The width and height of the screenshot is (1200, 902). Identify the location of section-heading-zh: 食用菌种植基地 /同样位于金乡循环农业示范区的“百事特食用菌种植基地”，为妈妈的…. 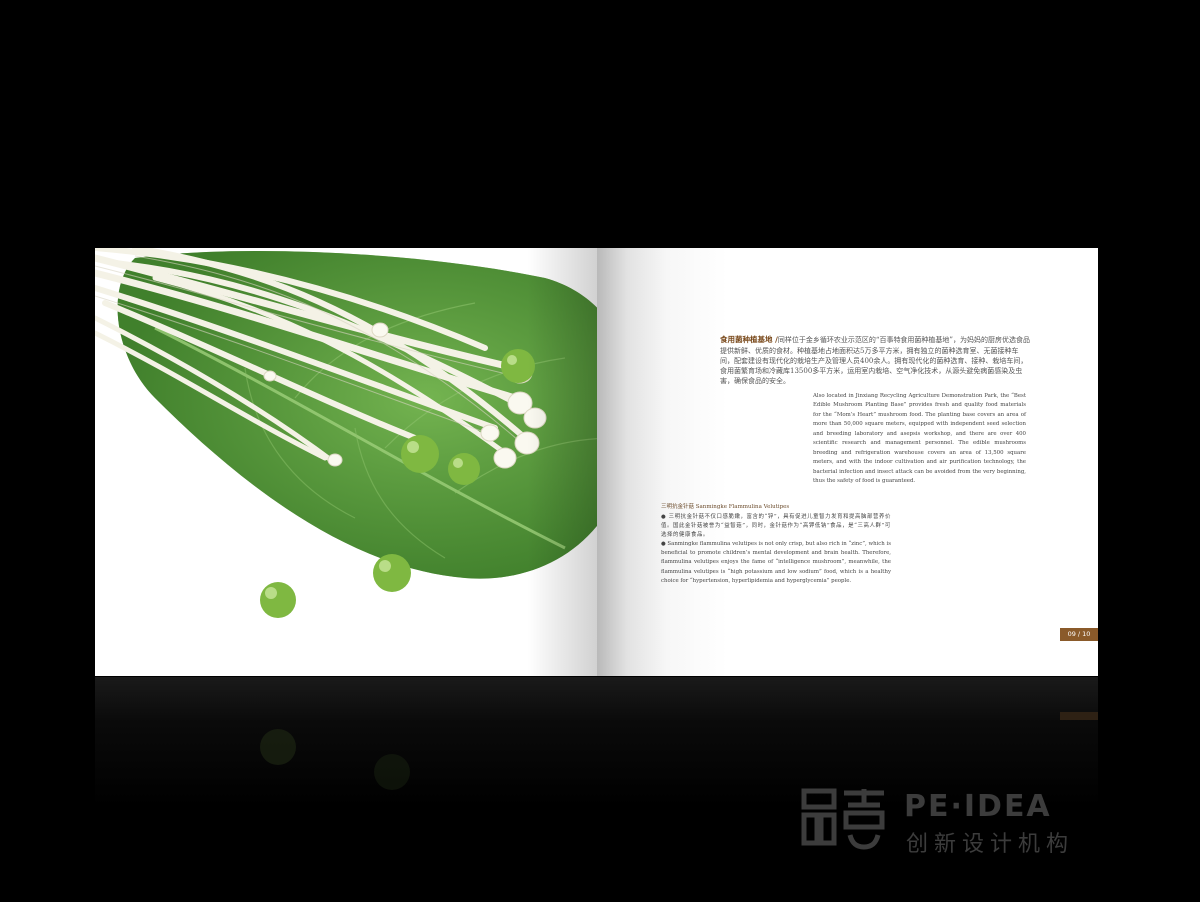
(875, 360).